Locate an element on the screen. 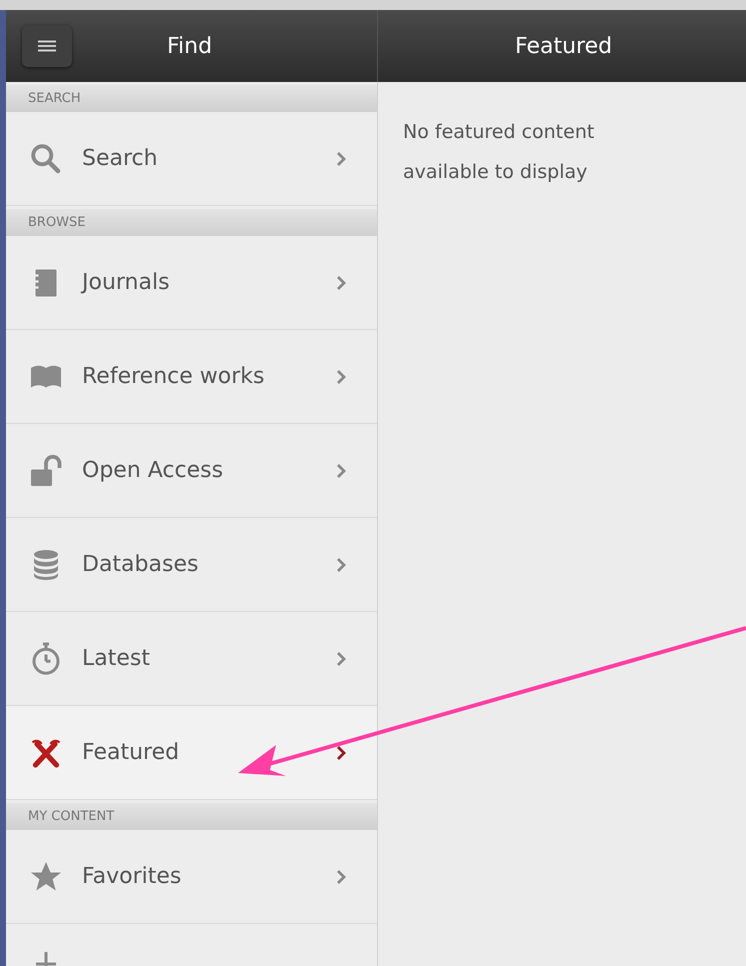 Image resolution: width=746 pixels, height=966 pixels. page-title: Featured is located at coordinates (563, 46).